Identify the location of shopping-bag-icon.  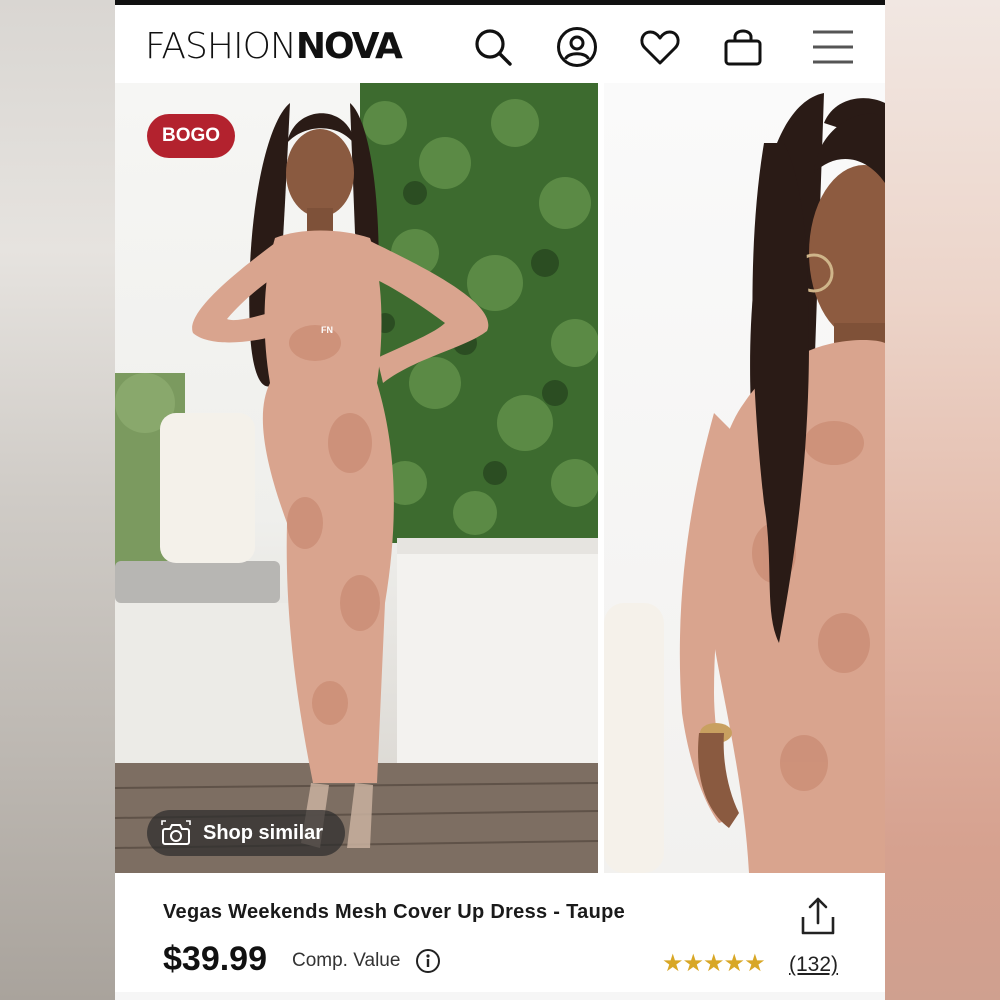
(743, 47).